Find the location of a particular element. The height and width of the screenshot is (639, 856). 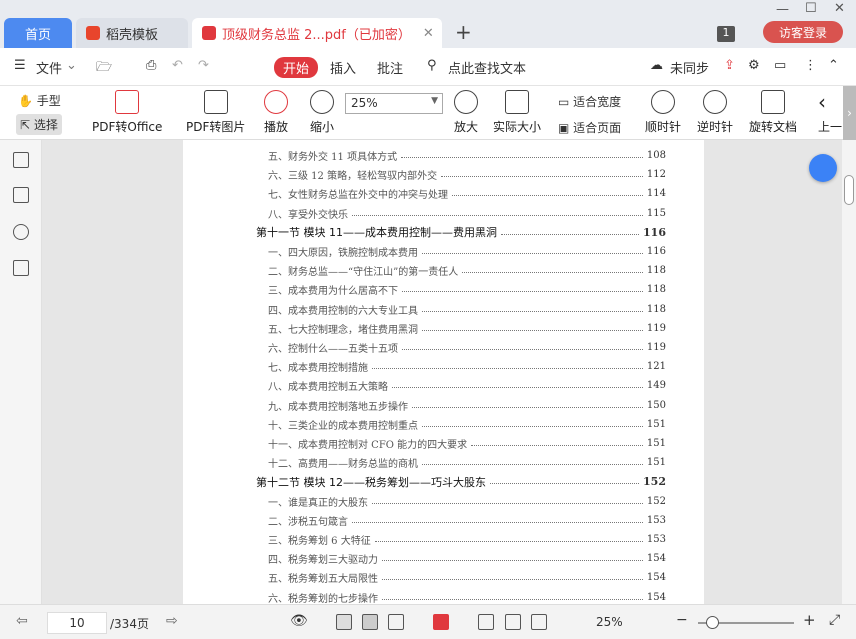

scrollbar-thumb is located at coordinates (849, 190).